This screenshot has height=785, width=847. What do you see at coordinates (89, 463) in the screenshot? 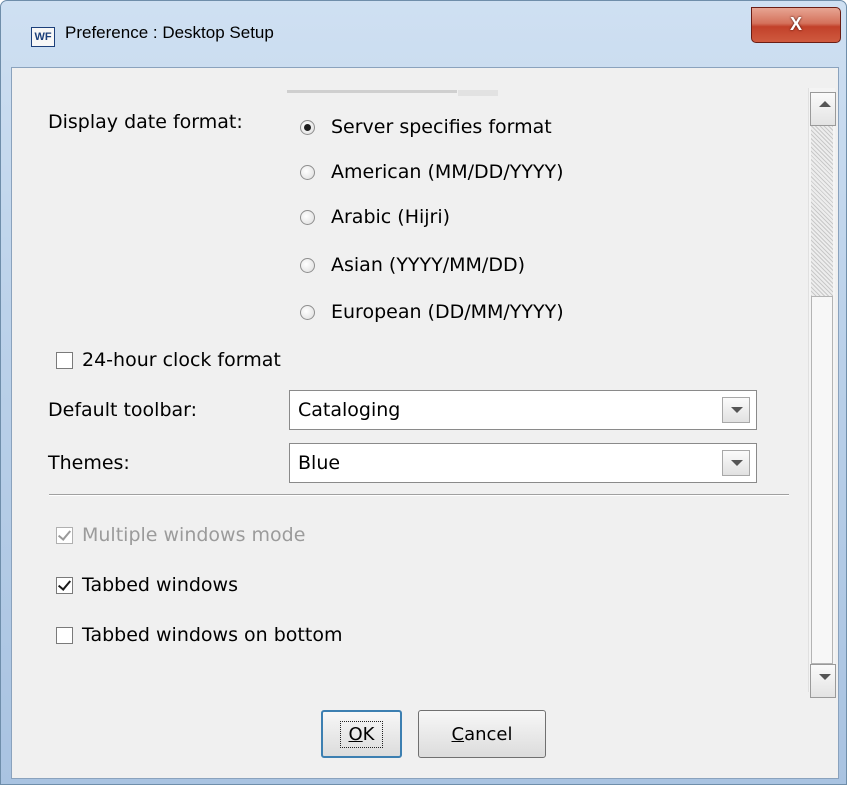
I see `themes-label: Themes:` at bounding box center [89, 463].